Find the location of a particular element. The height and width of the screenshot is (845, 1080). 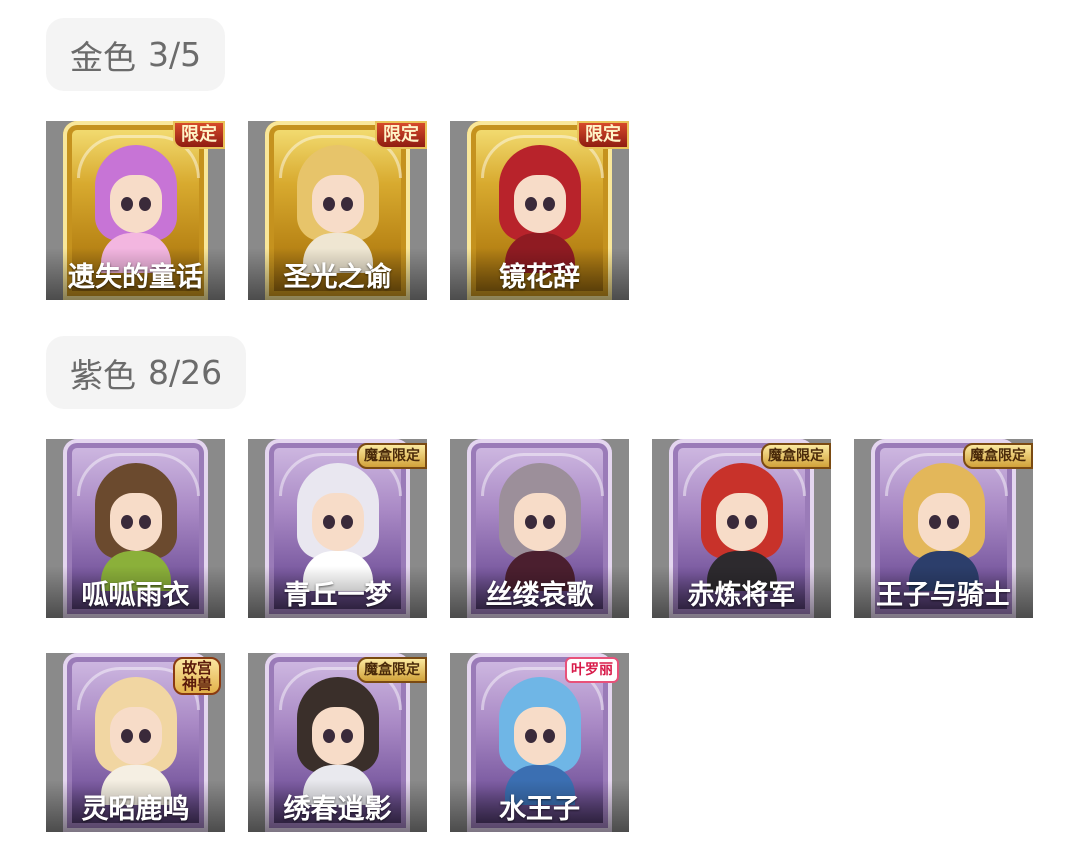

skin-name: 王子与骑士 is located at coordinates (943, 592).